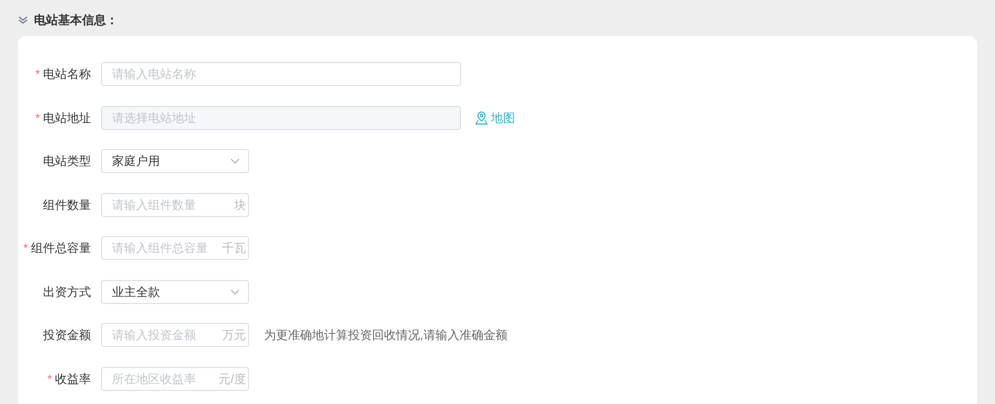 Image resolution: width=995 pixels, height=404 pixels. What do you see at coordinates (234, 335) in the screenshot?
I see `unit-label: 万元` at bounding box center [234, 335].